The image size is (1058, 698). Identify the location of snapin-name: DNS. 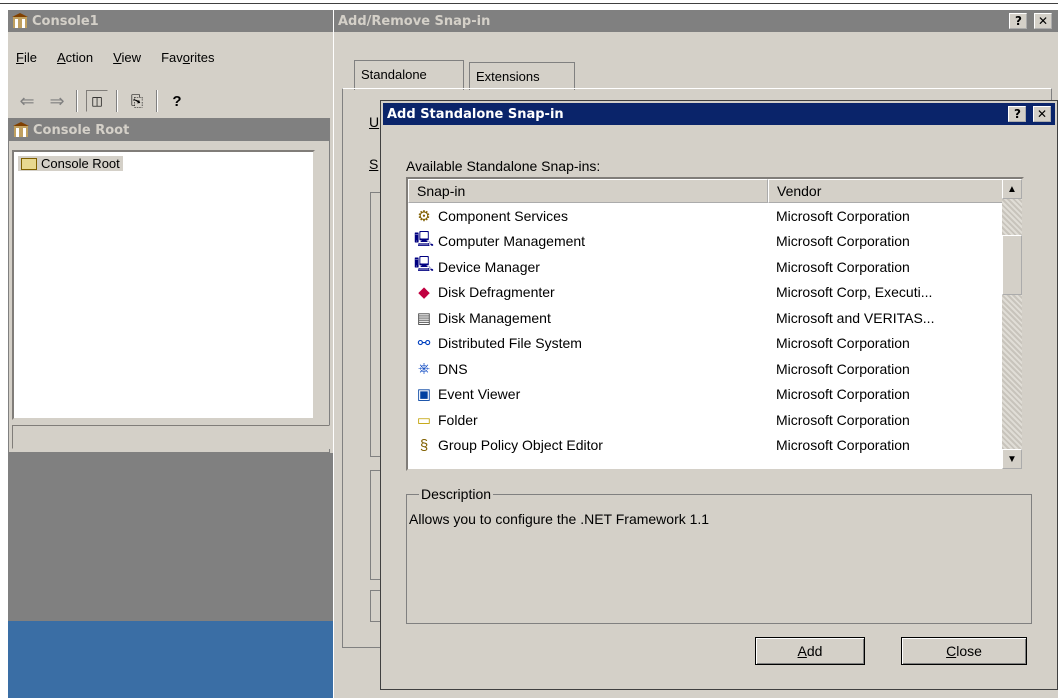
(453, 368).